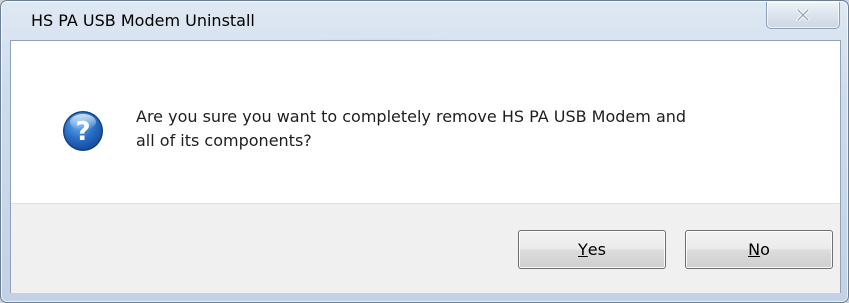  What do you see at coordinates (754, 249) in the screenshot?
I see `no-mnemonic: N` at bounding box center [754, 249].